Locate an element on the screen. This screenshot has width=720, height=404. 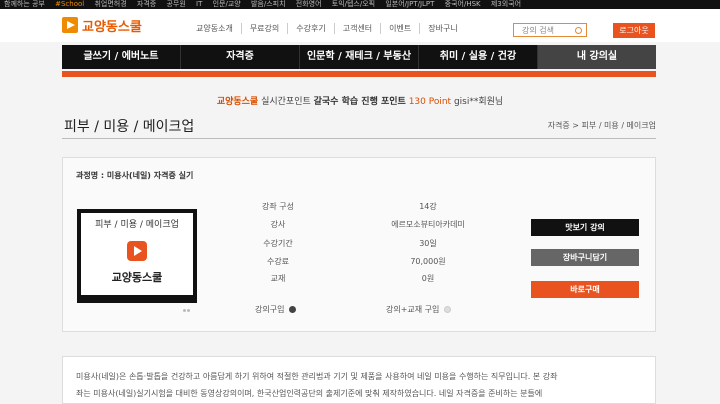
topbar-item: 발음/스피치 is located at coordinates (268, 4).